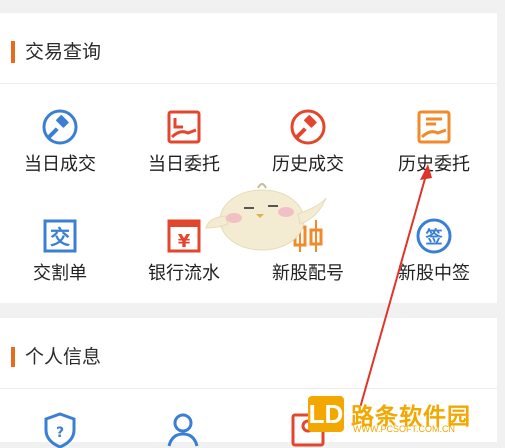 The image size is (505, 448). What do you see at coordinates (308, 164) in the screenshot?
I see `menu-item-label: 历史成交` at bounding box center [308, 164].